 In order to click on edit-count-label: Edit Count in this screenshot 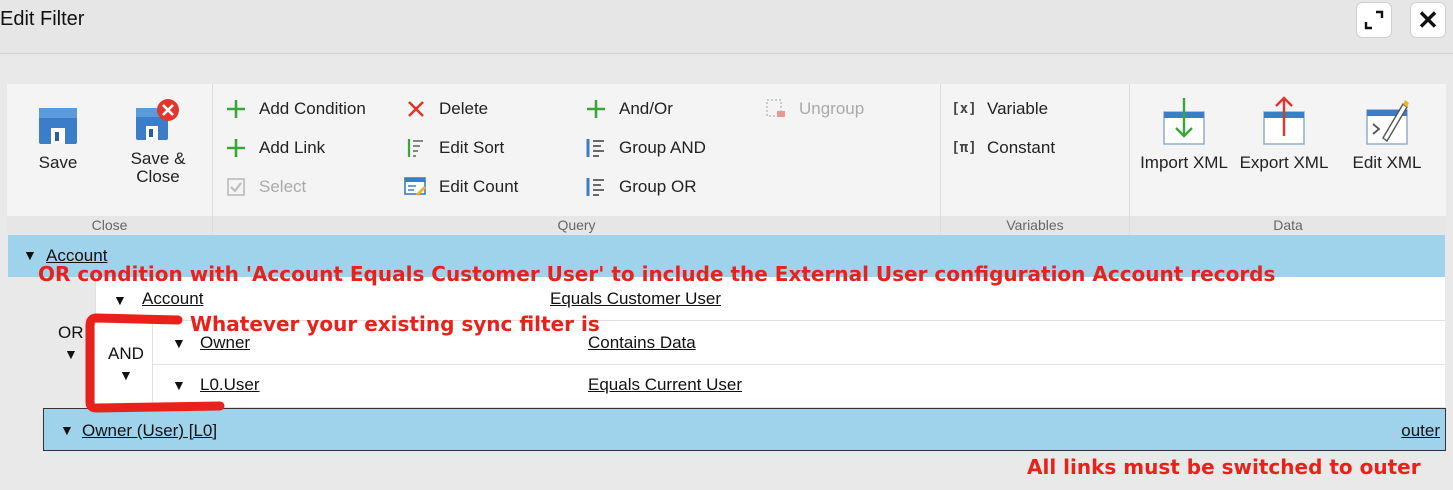, I will do `click(479, 186)`.